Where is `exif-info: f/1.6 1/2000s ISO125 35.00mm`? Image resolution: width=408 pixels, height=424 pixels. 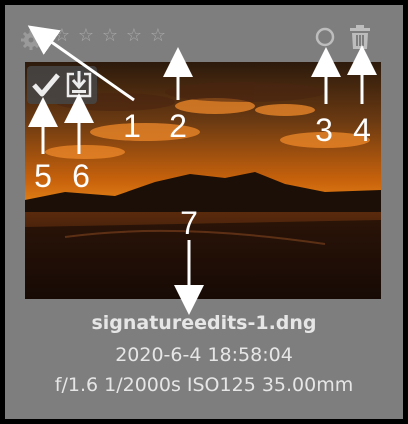
exif-info: f/1.6 1/2000s ISO125 35.00mm is located at coordinates (204, 385).